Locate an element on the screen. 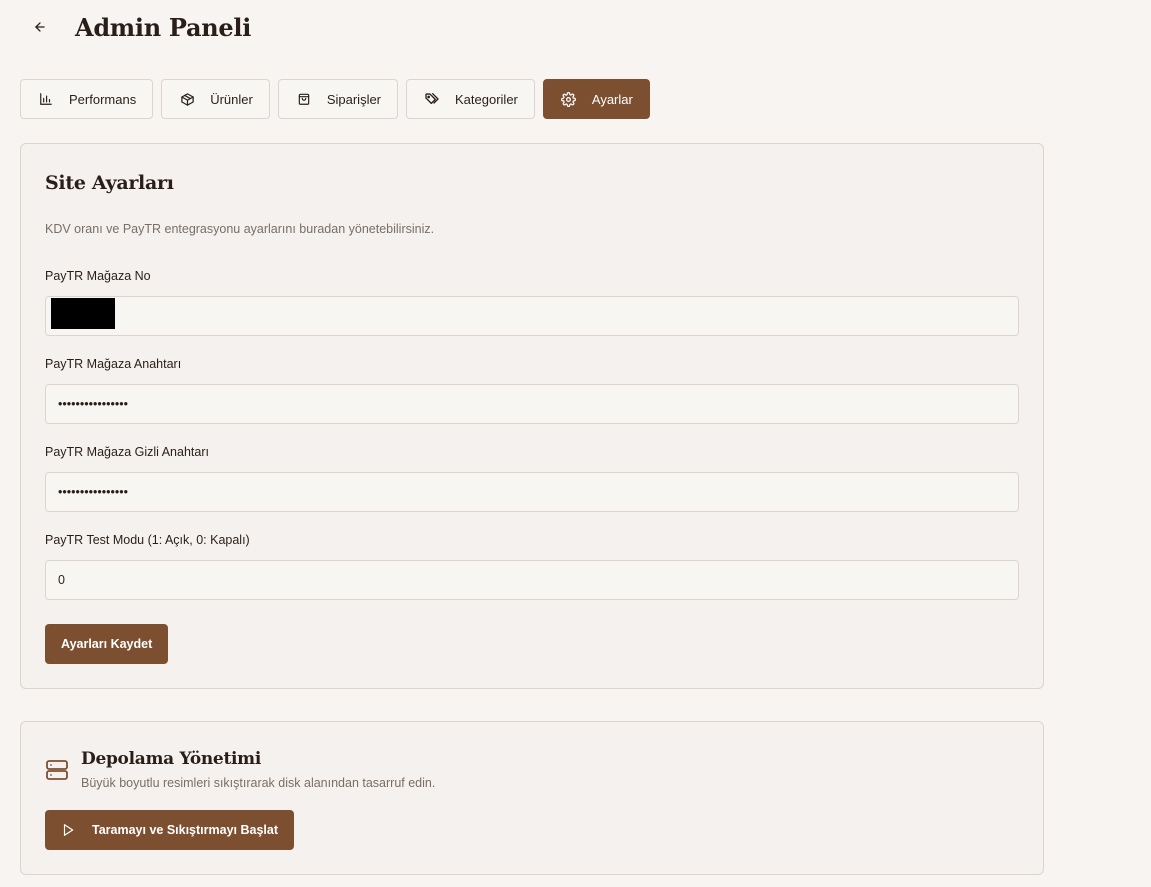  header: Admin Paneli is located at coordinates (139, 27).